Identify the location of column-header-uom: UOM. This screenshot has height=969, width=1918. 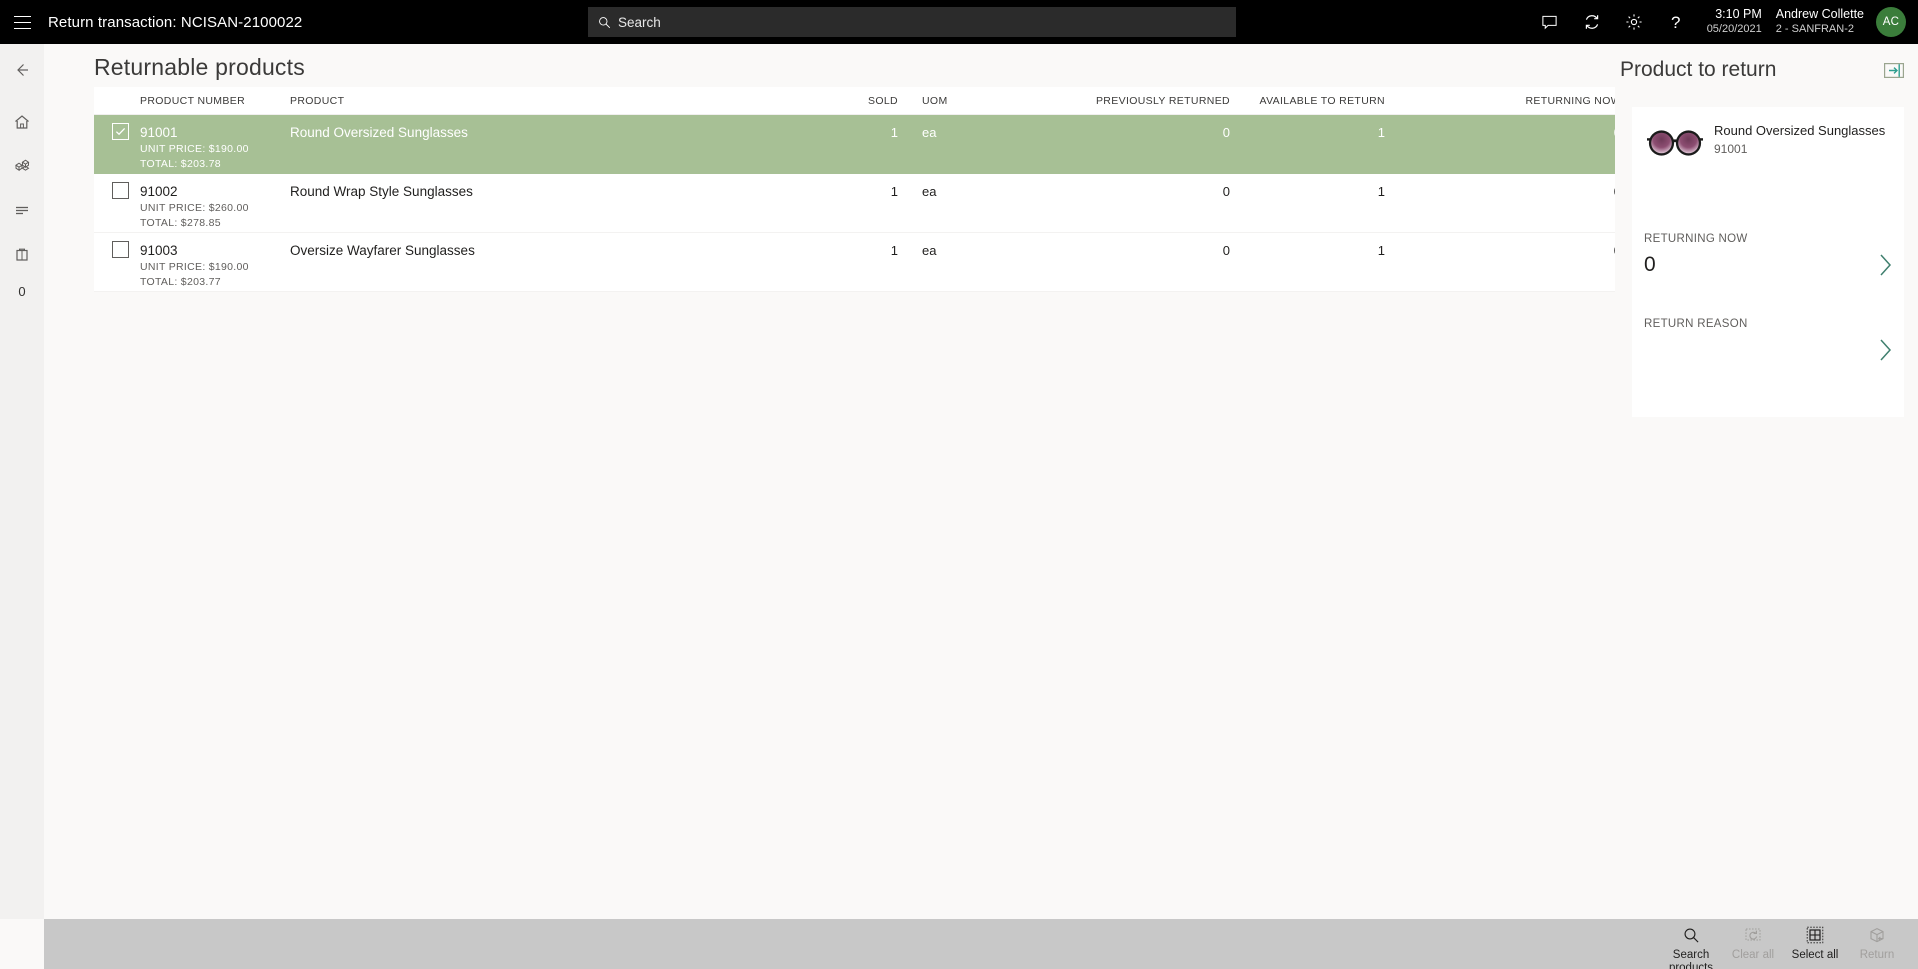
(975, 101).